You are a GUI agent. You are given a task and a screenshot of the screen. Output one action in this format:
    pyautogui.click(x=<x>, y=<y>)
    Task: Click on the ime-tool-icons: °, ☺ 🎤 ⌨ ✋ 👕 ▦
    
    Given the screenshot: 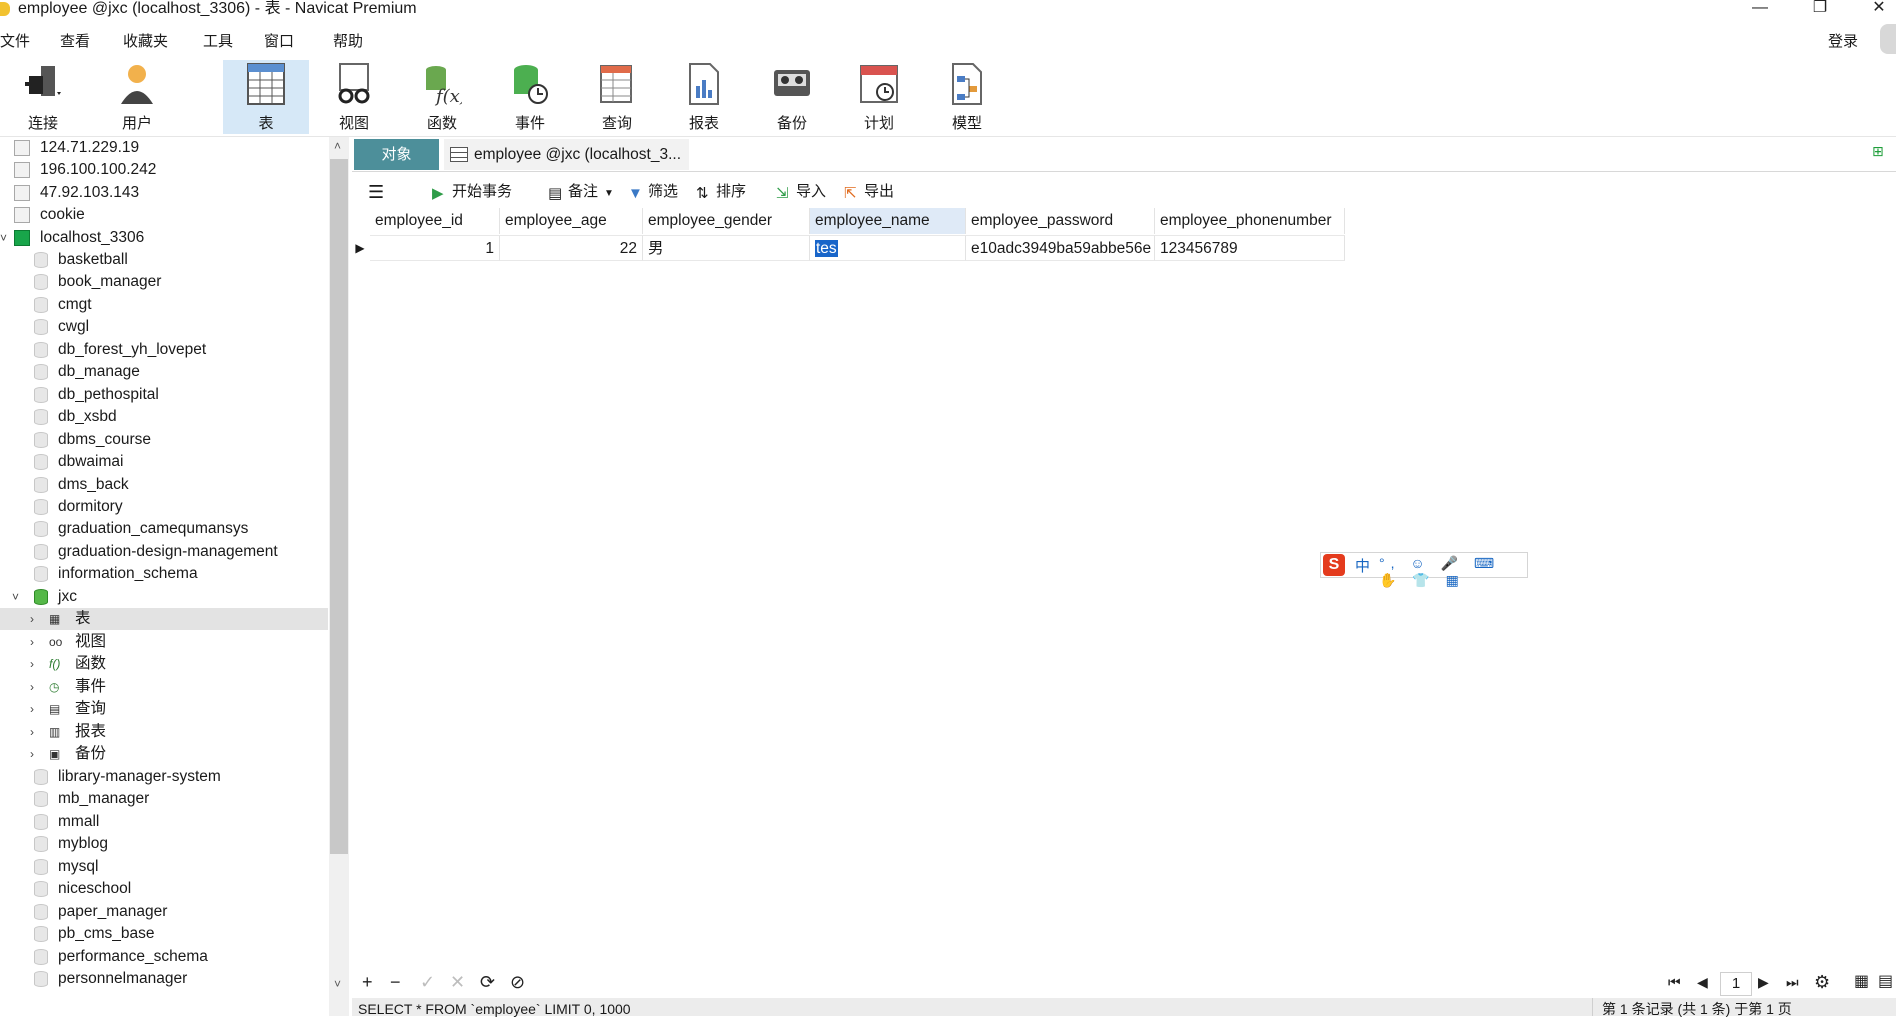 What is the action you would take?
    pyautogui.click(x=1453, y=572)
    